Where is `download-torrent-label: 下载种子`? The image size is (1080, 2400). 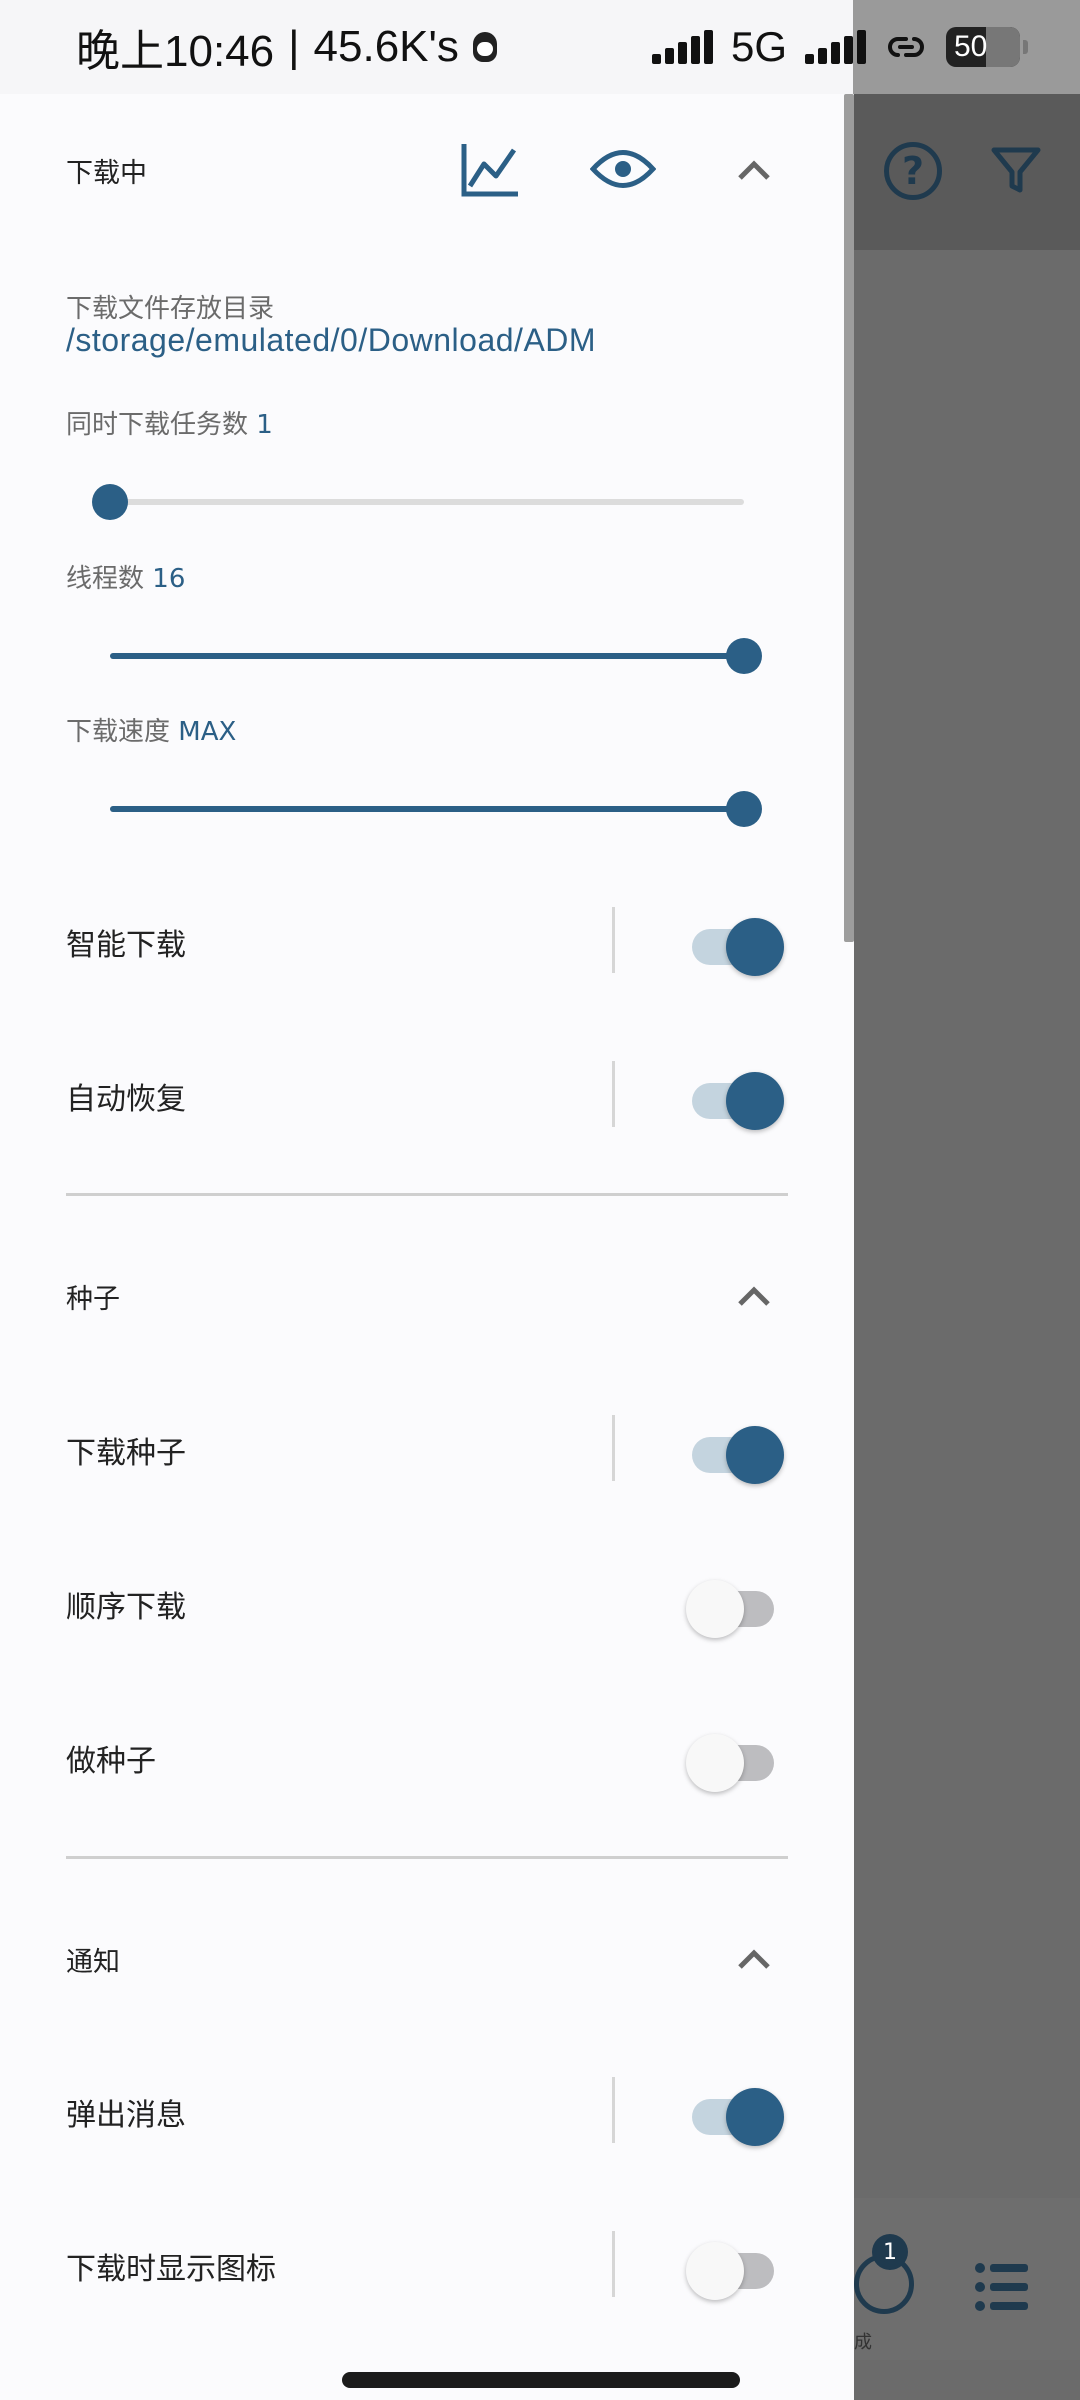
download-torrent-label: 下载种子 is located at coordinates (126, 1453).